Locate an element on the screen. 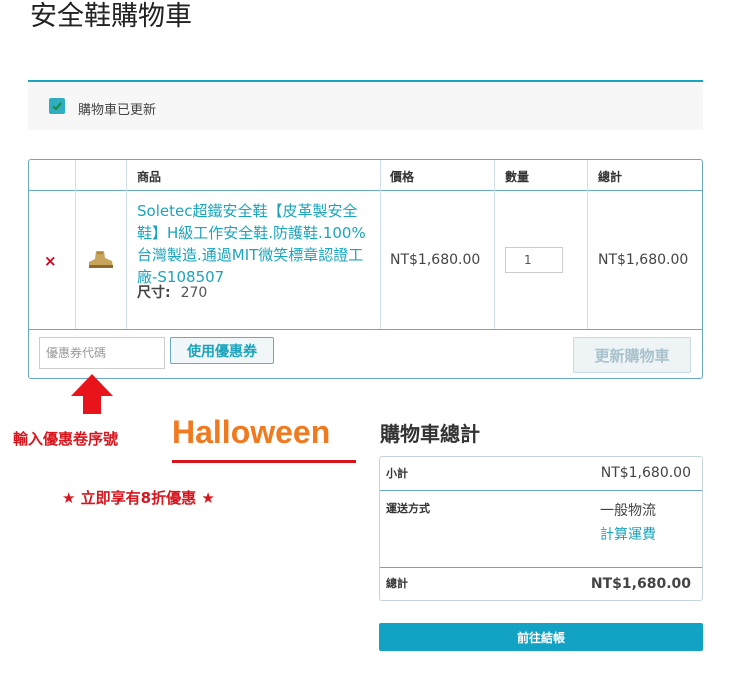  size-label: 尺寸: is located at coordinates (154, 293).